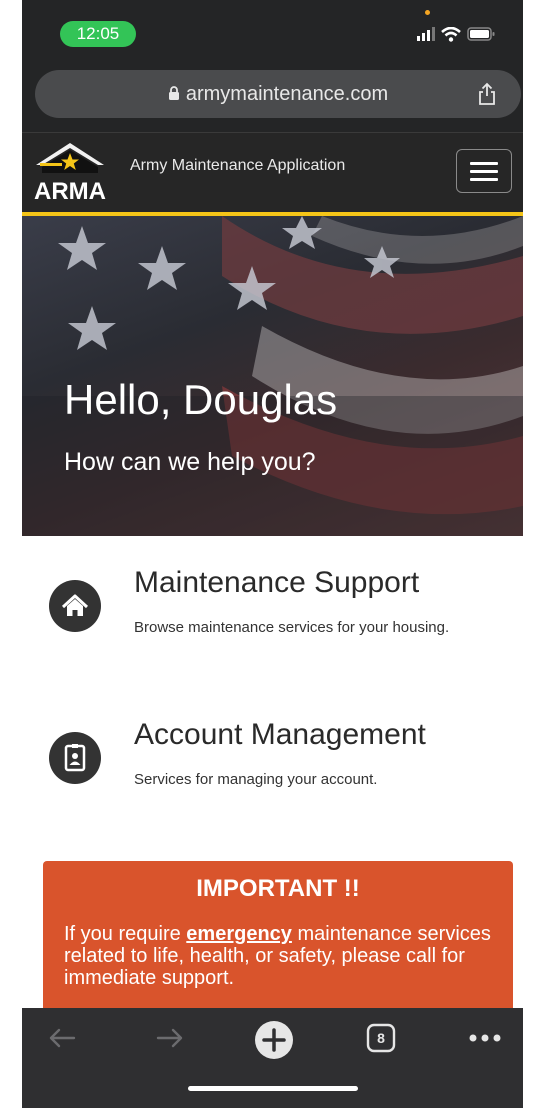 The image size is (539, 1108). I want to click on url-text: armymaintenance.com, so click(287, 94).